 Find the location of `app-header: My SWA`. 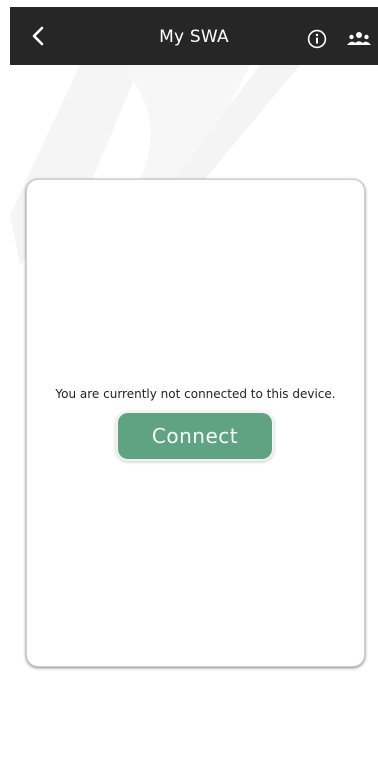

app-header: My SWA is located at coordinates (194, 36).